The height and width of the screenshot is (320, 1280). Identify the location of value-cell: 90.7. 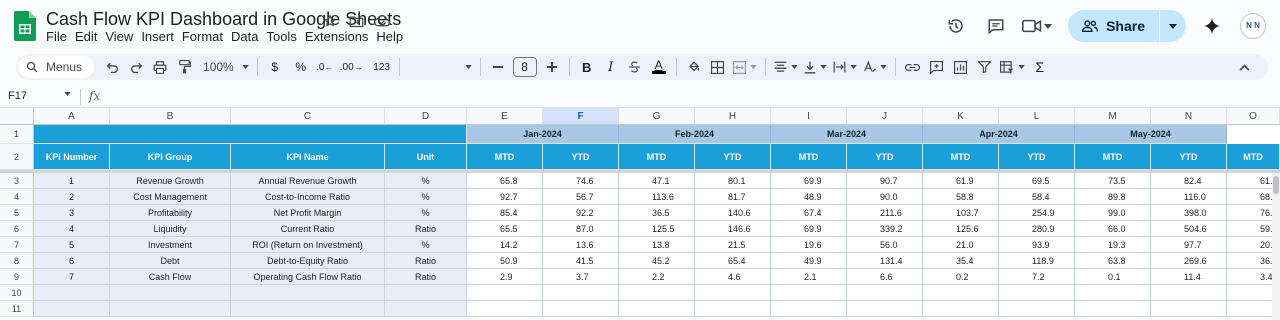
(885, 181).